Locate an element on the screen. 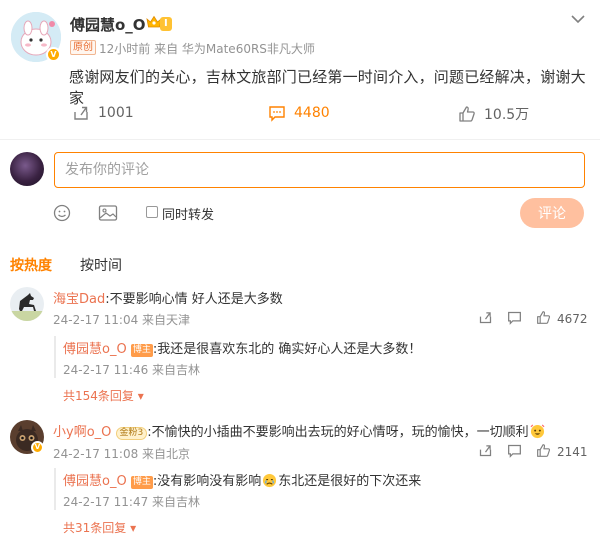 Image resolution: width=600 pixels, height=542 pixels. comment-text: 海宝Dad:不要影响心情 好人还是大多数 is located at coordinates (168, 297).